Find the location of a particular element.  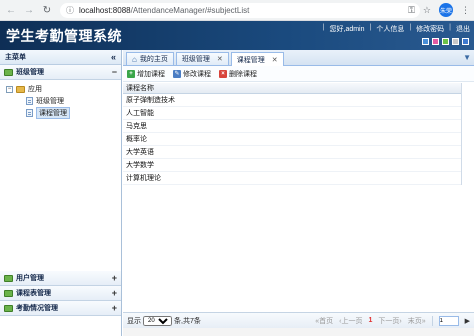

edit-course-button: ✎ 修改课程 is located at coordinates (192, 74).